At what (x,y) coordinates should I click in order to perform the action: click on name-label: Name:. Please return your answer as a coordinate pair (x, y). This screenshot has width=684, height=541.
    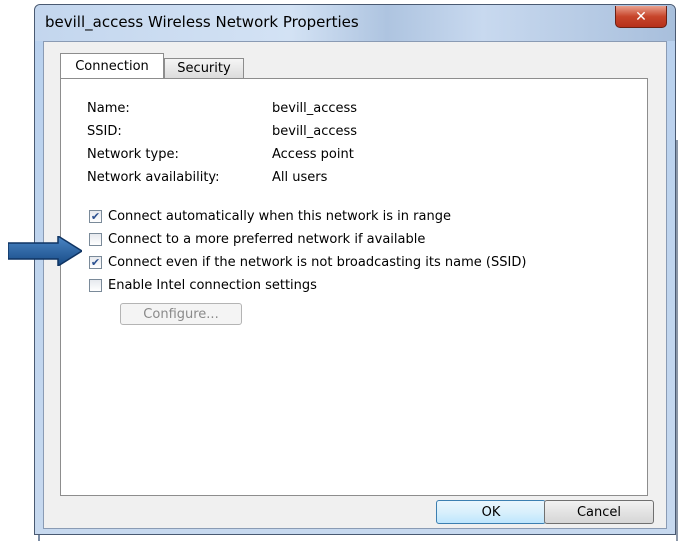
    Looking at the image, I should click on (108, 108).